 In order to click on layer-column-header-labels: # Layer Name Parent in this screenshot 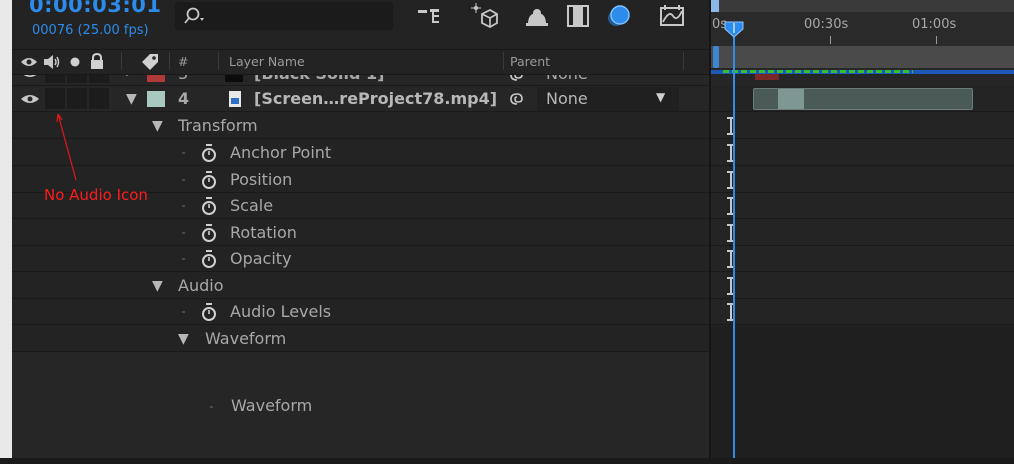, I will do `click(360, 62)`.